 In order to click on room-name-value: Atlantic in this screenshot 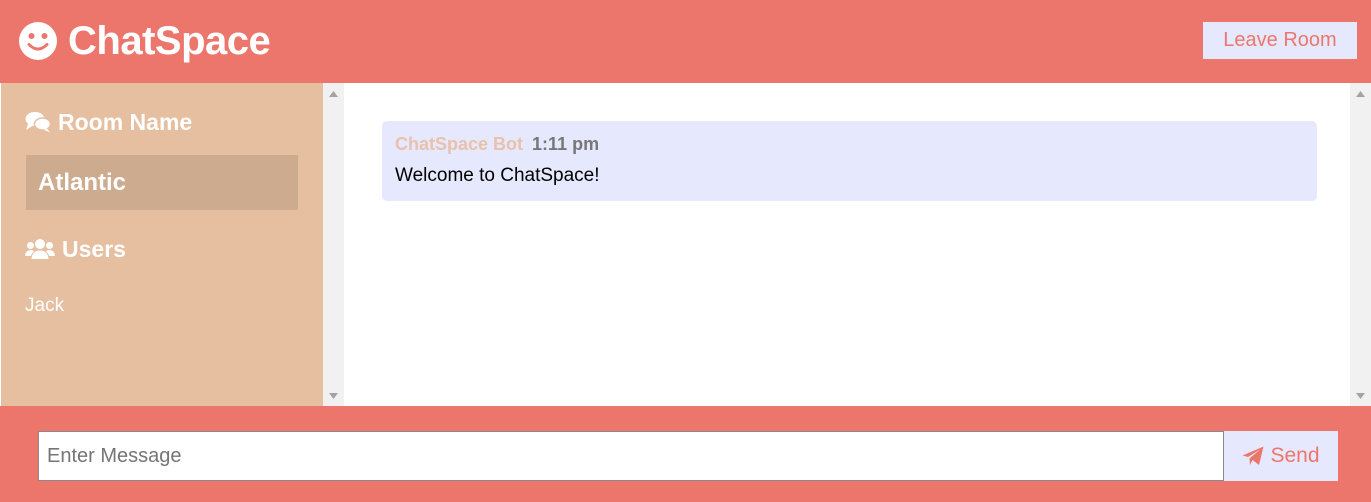, I will do `click(162, 182)`.